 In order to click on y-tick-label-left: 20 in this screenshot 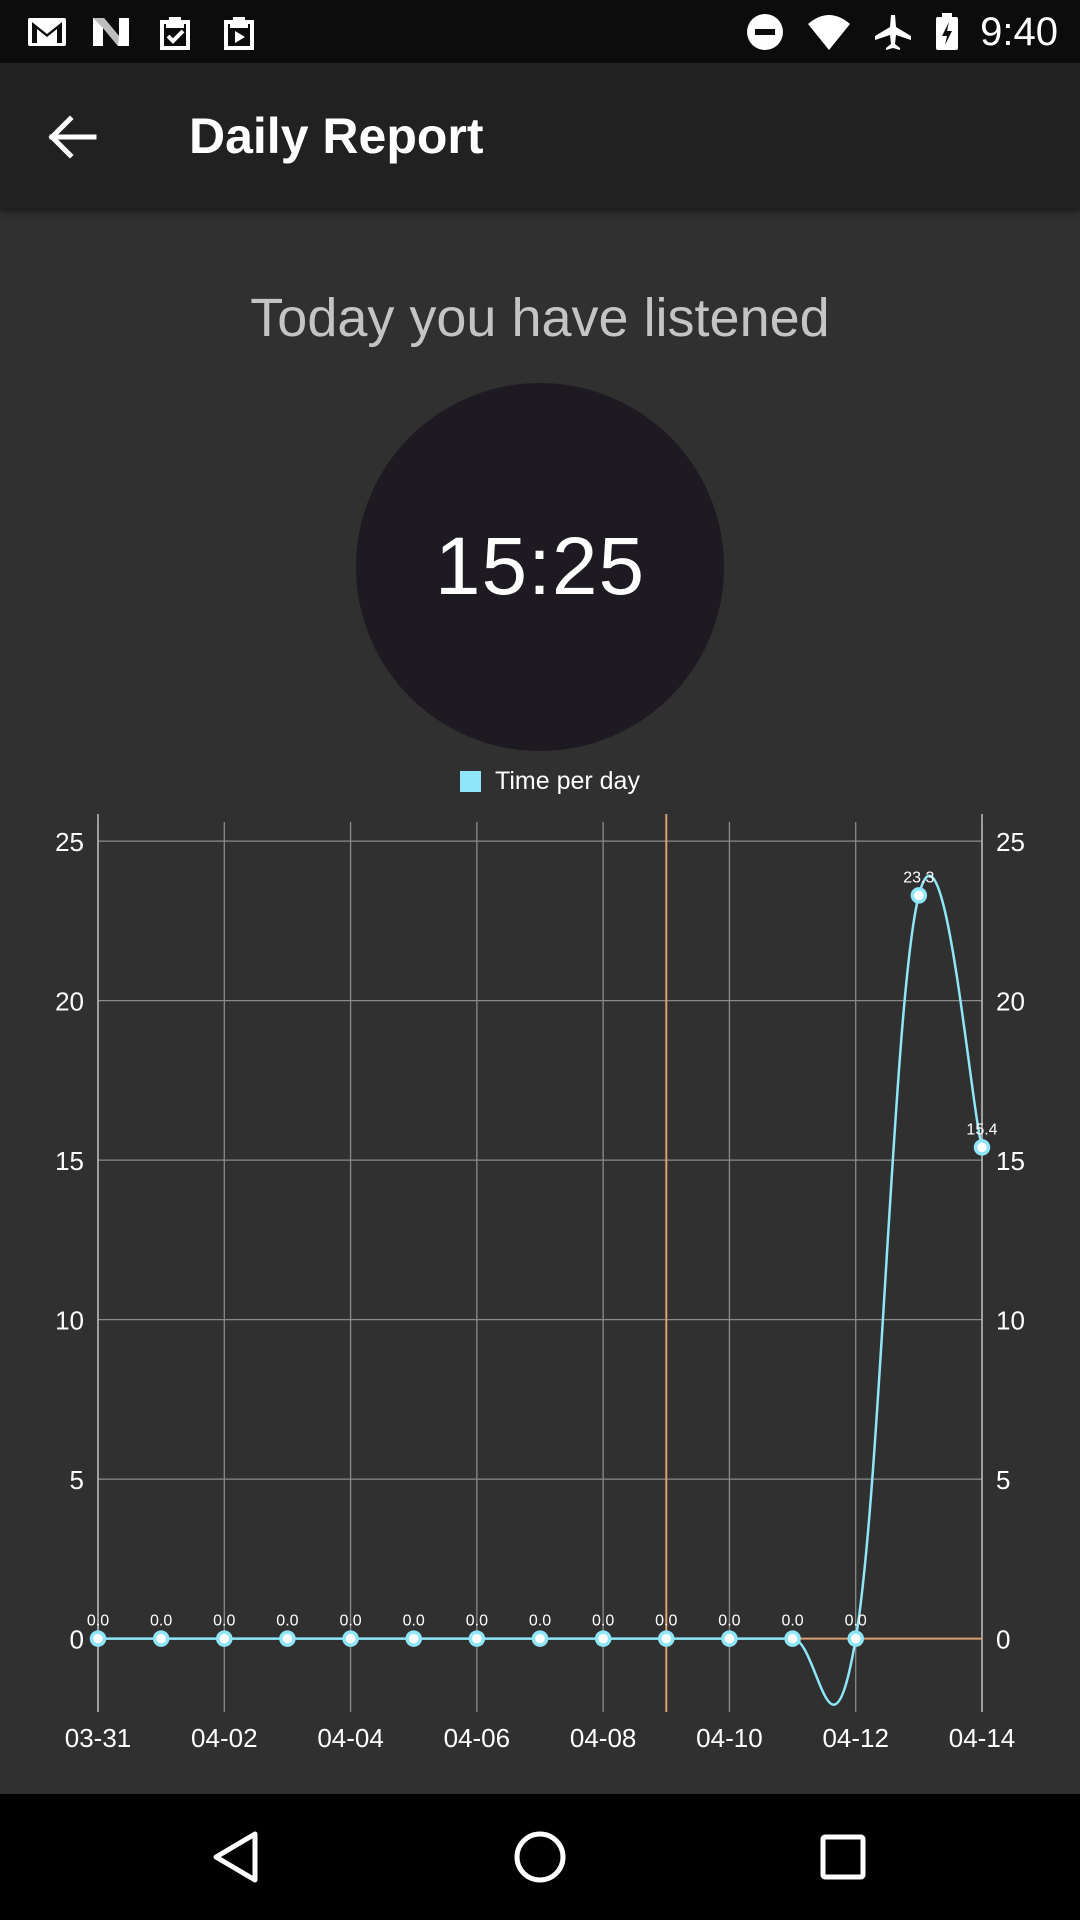, I will do `click(69, 1002)`.